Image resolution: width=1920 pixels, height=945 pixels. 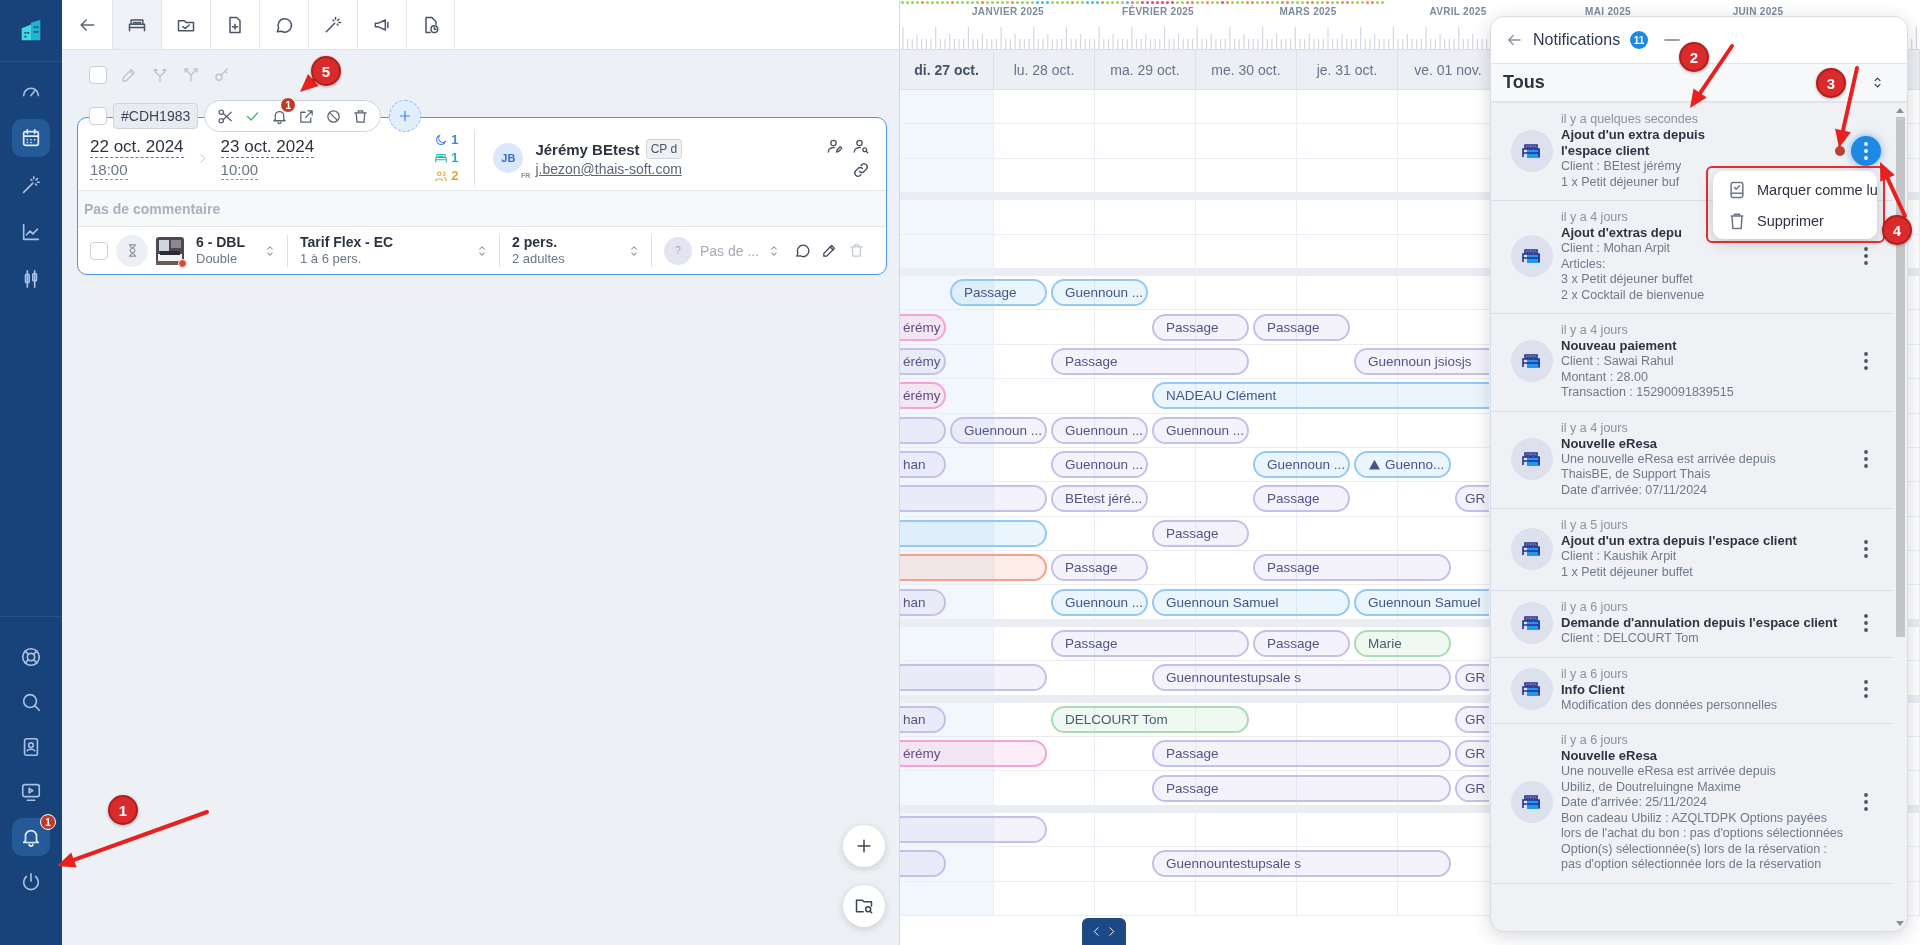 I want to click on folder-search-button, so click(x=864, y=906).